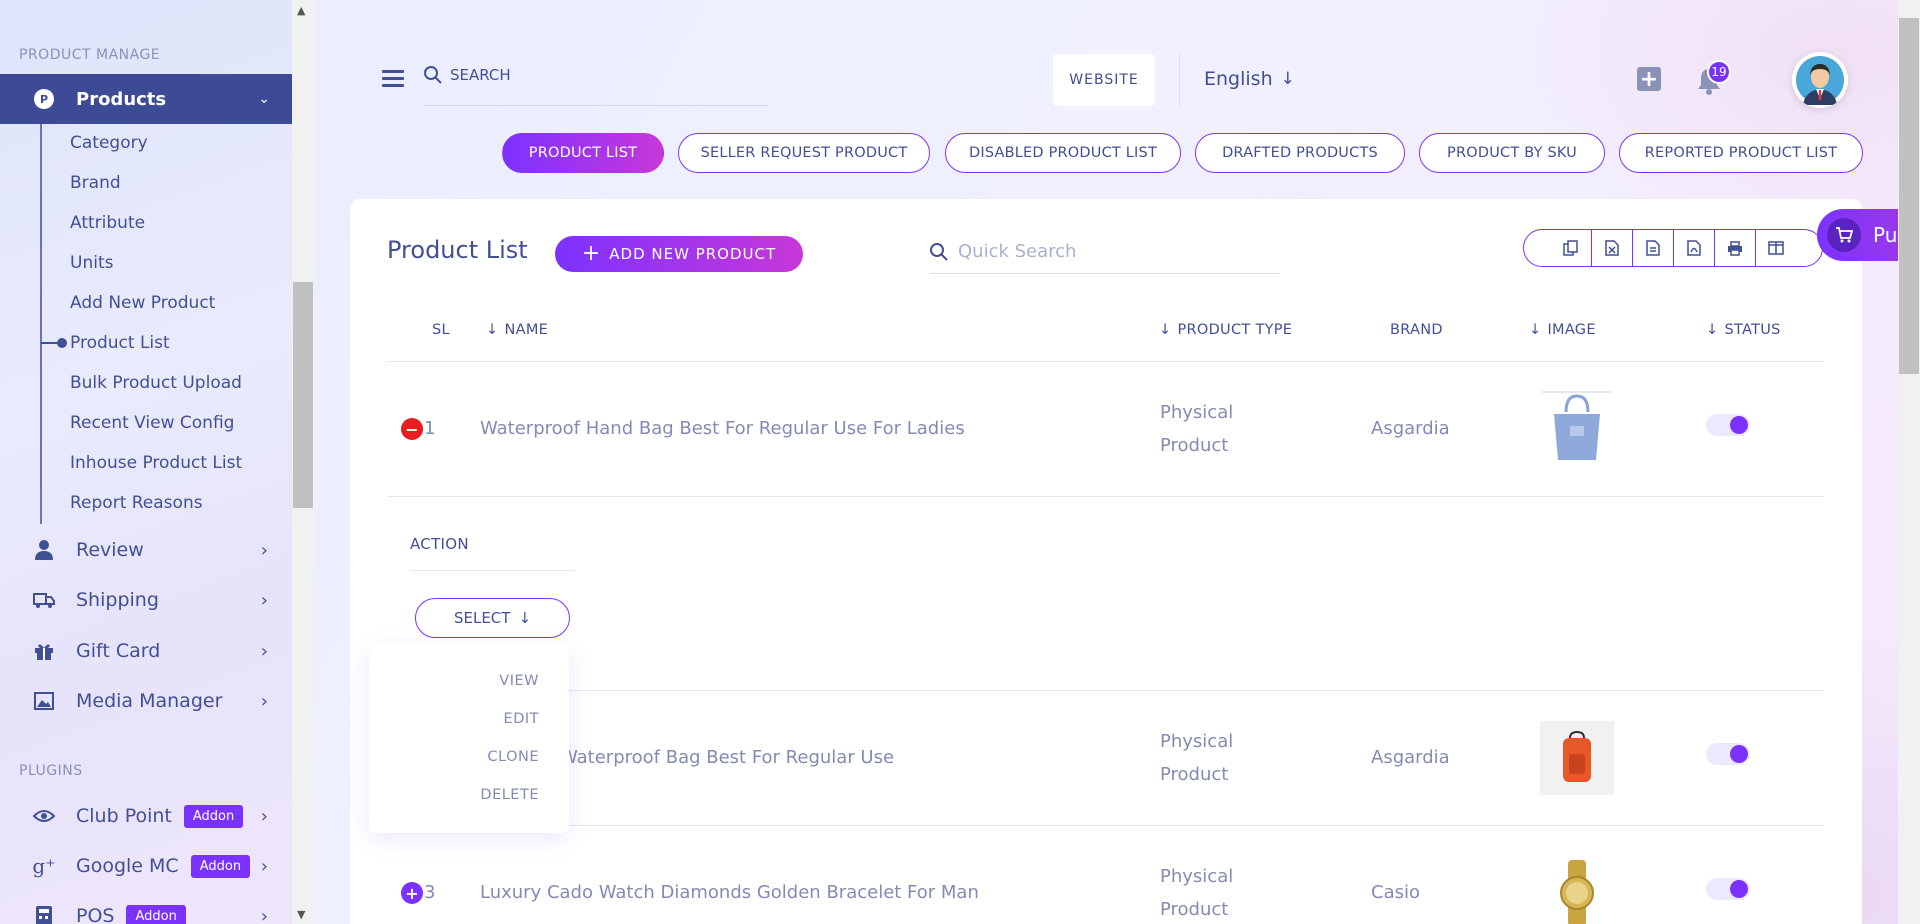  What do you see at coordinates (517, 330) in the screenshot?
I see `column-header-name: ↓ NAME` at bounding box center [517, 330].